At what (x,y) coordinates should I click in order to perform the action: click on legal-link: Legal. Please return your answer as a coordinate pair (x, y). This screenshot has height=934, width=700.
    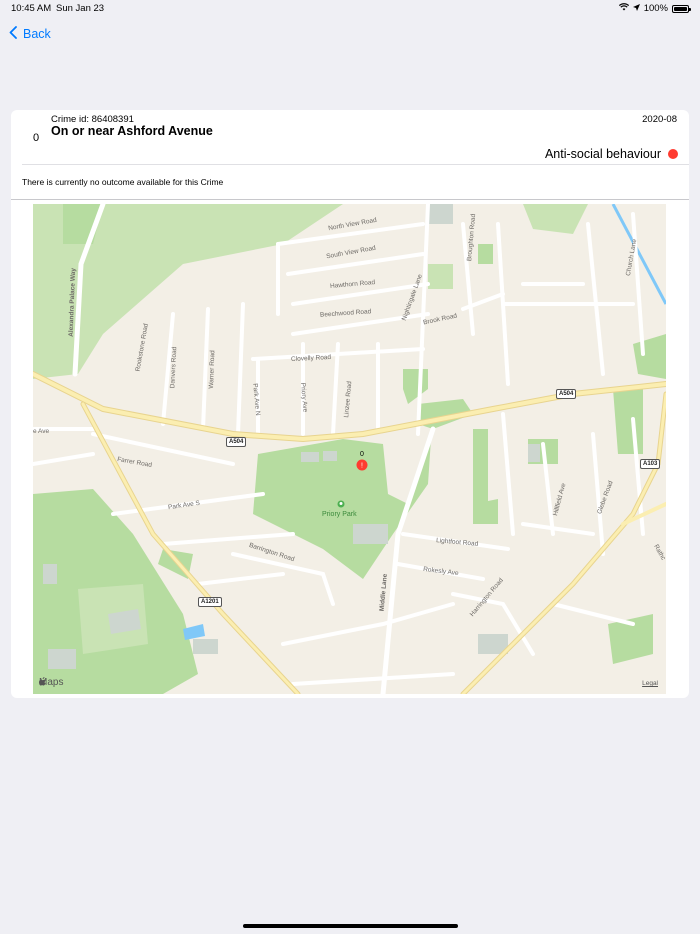
    Looking at the image, I should click on (650, 683).